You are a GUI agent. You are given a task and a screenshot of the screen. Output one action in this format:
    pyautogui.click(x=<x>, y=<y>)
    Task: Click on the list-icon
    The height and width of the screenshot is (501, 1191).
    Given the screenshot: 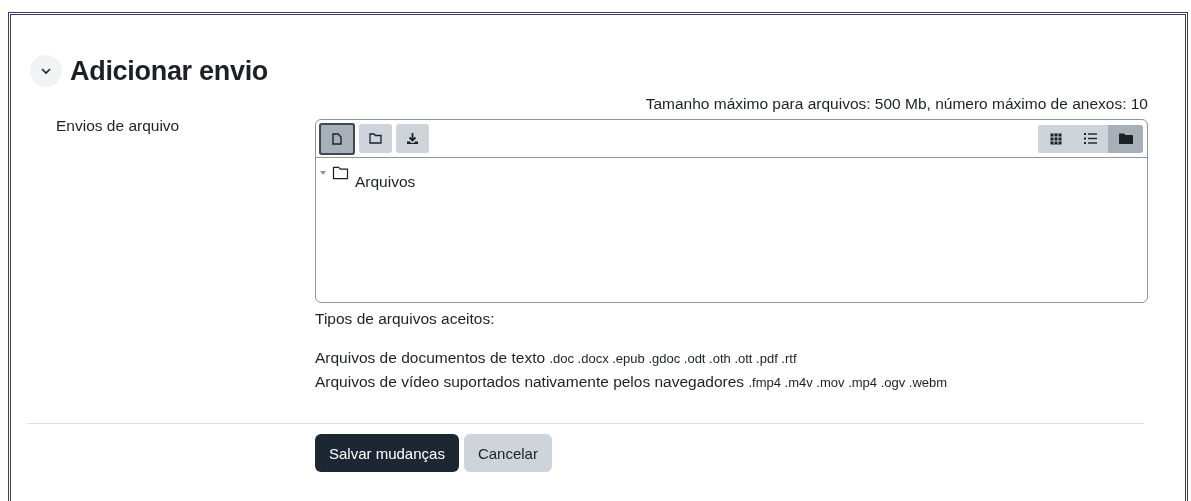 What is the action you would take?
    pyautogui.click(x=1090, y=138)
    